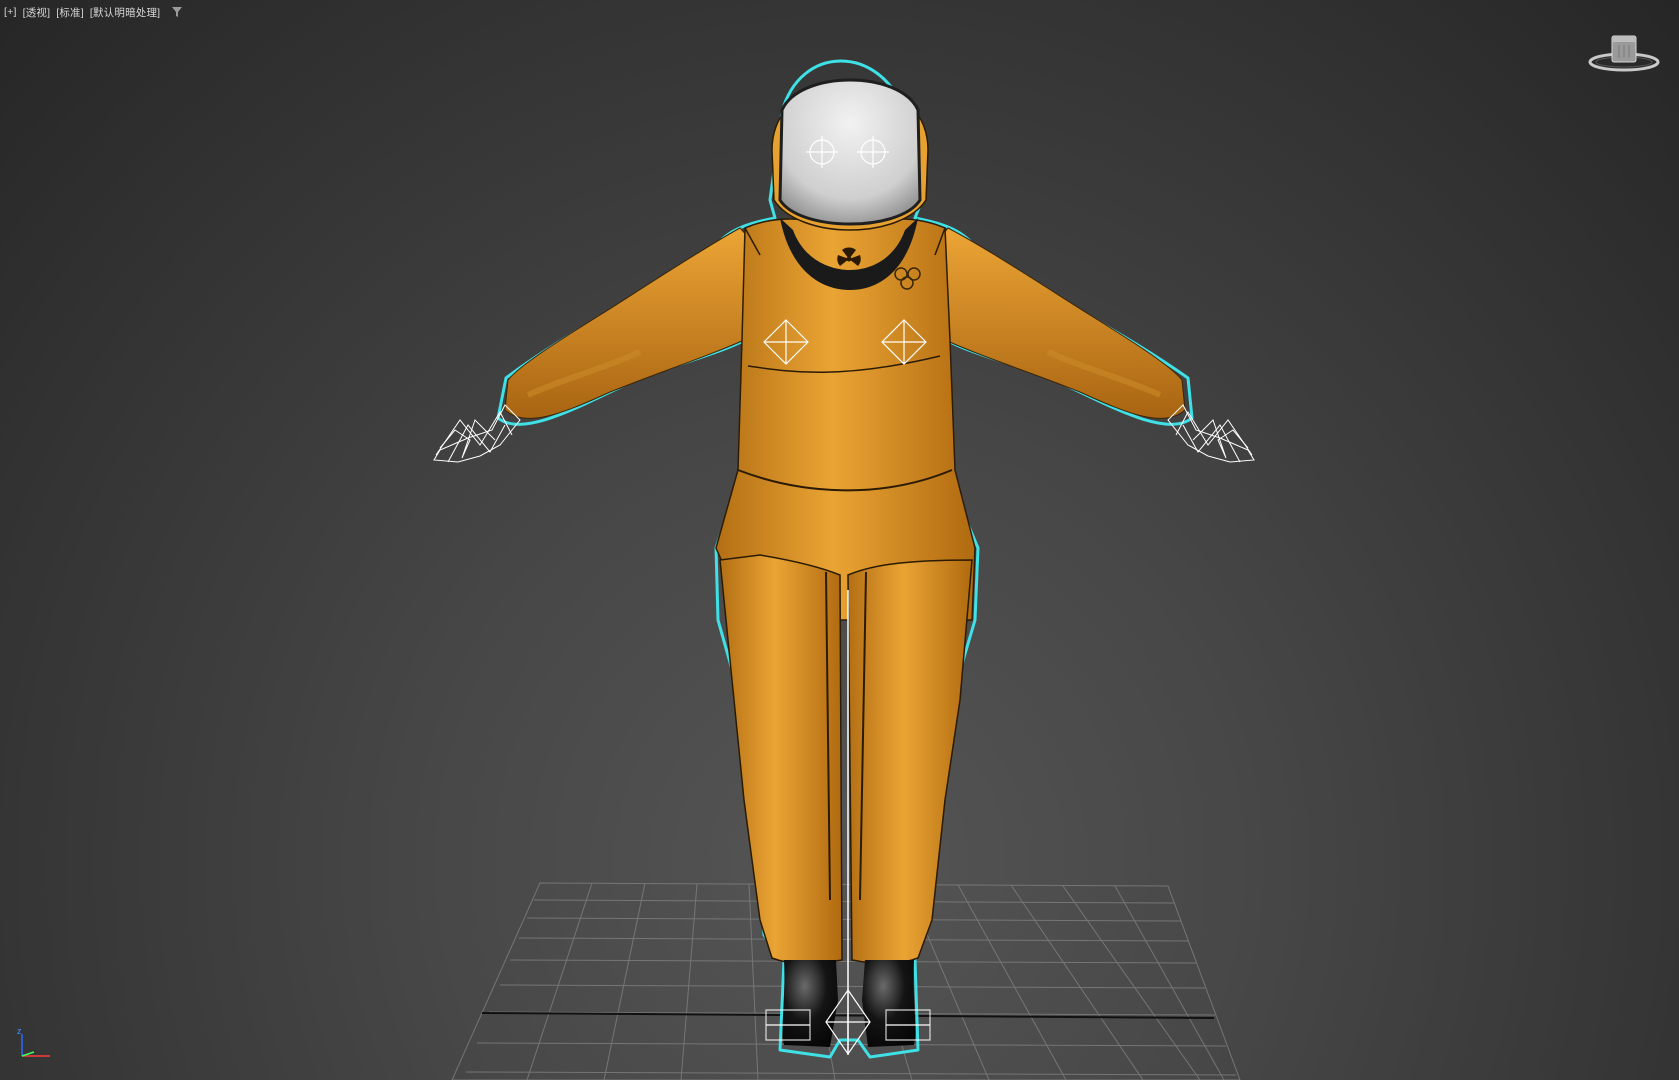 Image resolution: width=1679 pixels, height=1080 pixels. Describe the element at coordinates (1624, 56) in the screenshot. I see `viewcube-icon` at that location.